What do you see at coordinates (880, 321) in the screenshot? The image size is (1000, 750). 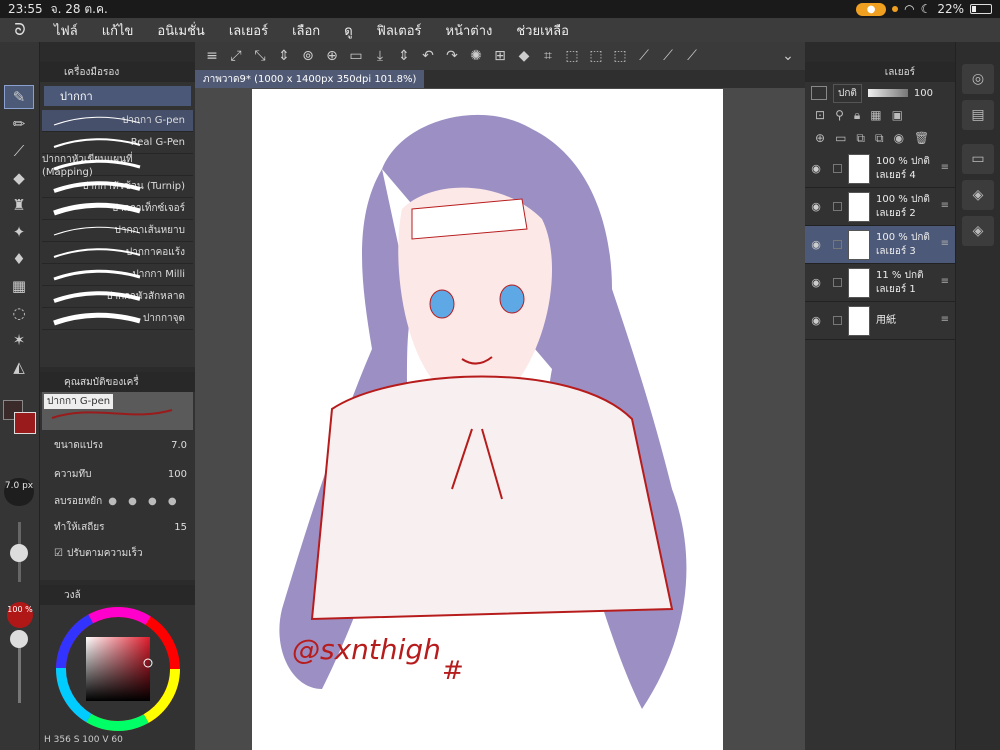 I see `layer-row: ◉ 用紙 ≡` at bounding box center [880, 321].